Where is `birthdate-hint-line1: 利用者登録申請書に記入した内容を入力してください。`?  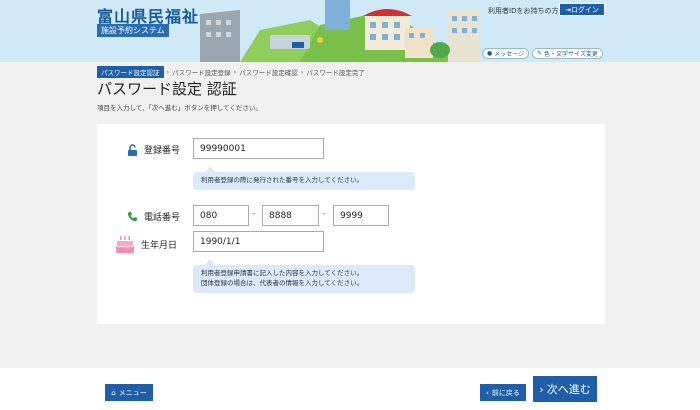
birthdate-hint-line1: 利用者登録申請書に記入した内容を入力してください。 is located at coordinates (282, 273).